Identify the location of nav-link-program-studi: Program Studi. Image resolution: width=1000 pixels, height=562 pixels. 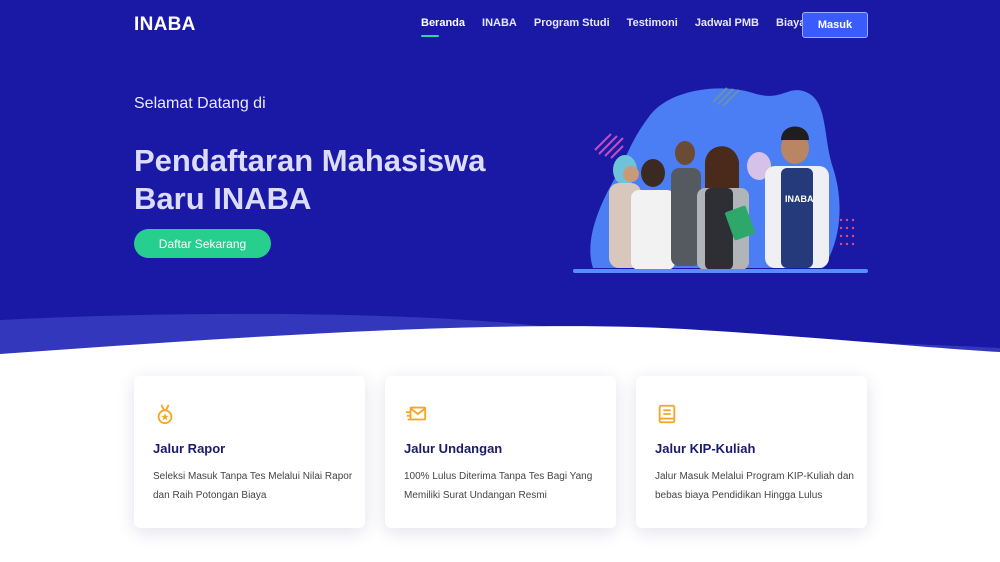
(572, 23).